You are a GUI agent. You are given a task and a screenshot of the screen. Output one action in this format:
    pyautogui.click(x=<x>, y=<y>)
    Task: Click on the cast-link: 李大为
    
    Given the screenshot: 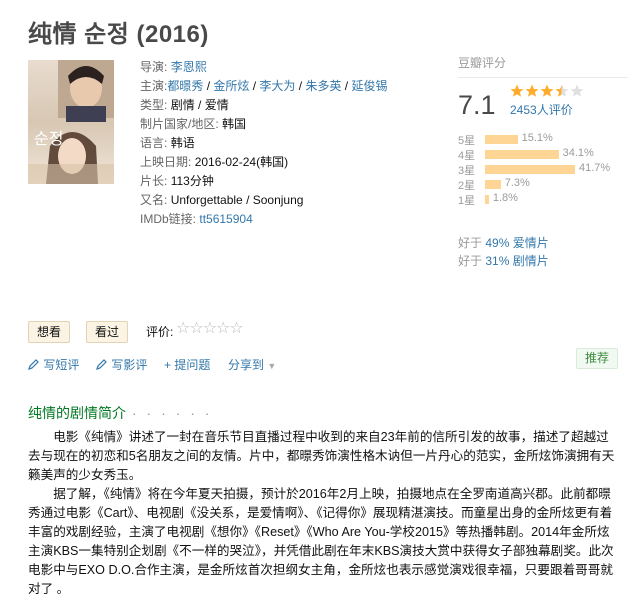 What is the action you would take?
    pyautogui.click(x=277, y=86)
    